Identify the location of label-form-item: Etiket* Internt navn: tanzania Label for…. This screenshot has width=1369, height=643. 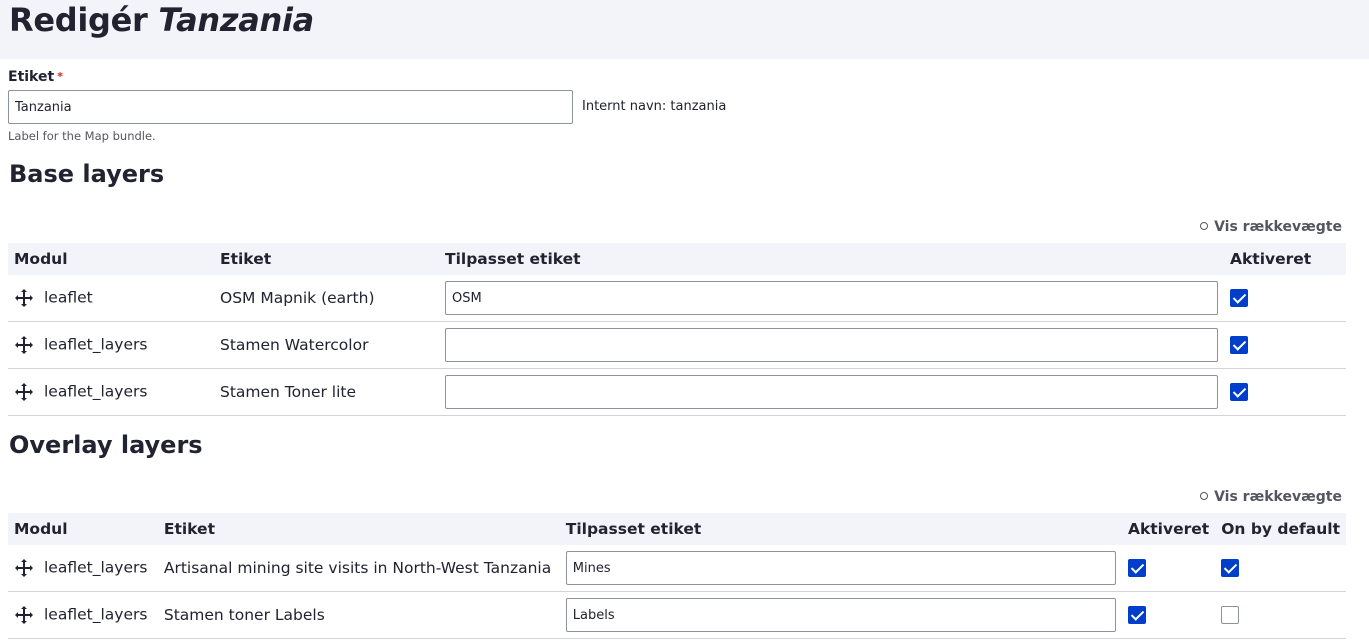
(688, 105).